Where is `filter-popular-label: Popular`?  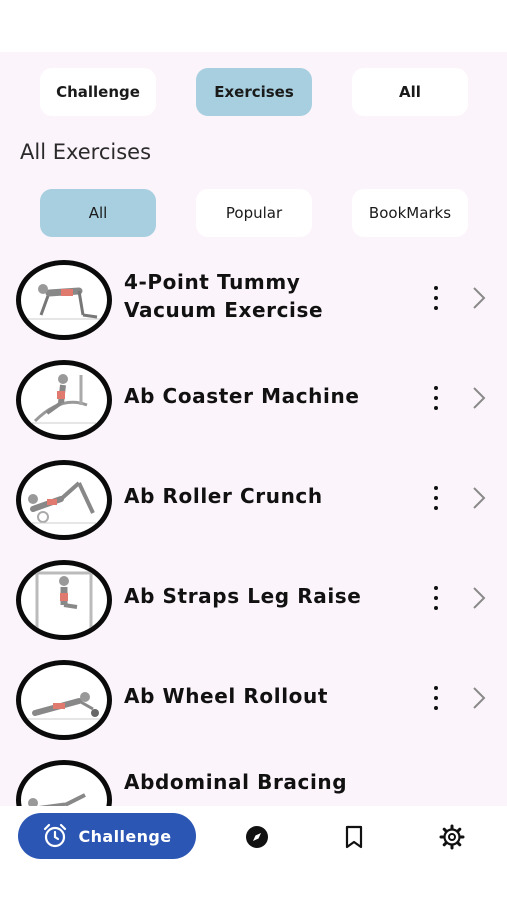 filter-popular-label: Popular is located at coordinates (254, 213).